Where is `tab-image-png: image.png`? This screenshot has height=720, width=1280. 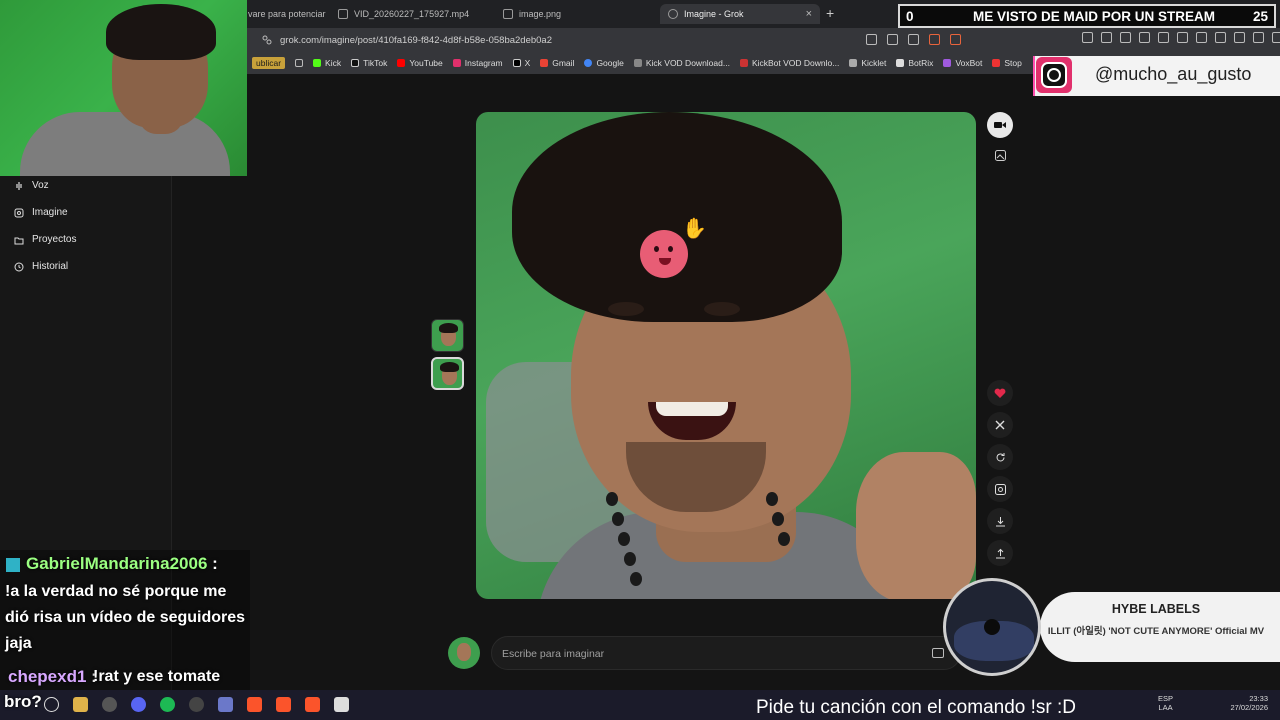
tab-image-png: image.png is located at coordinates (575, 14).